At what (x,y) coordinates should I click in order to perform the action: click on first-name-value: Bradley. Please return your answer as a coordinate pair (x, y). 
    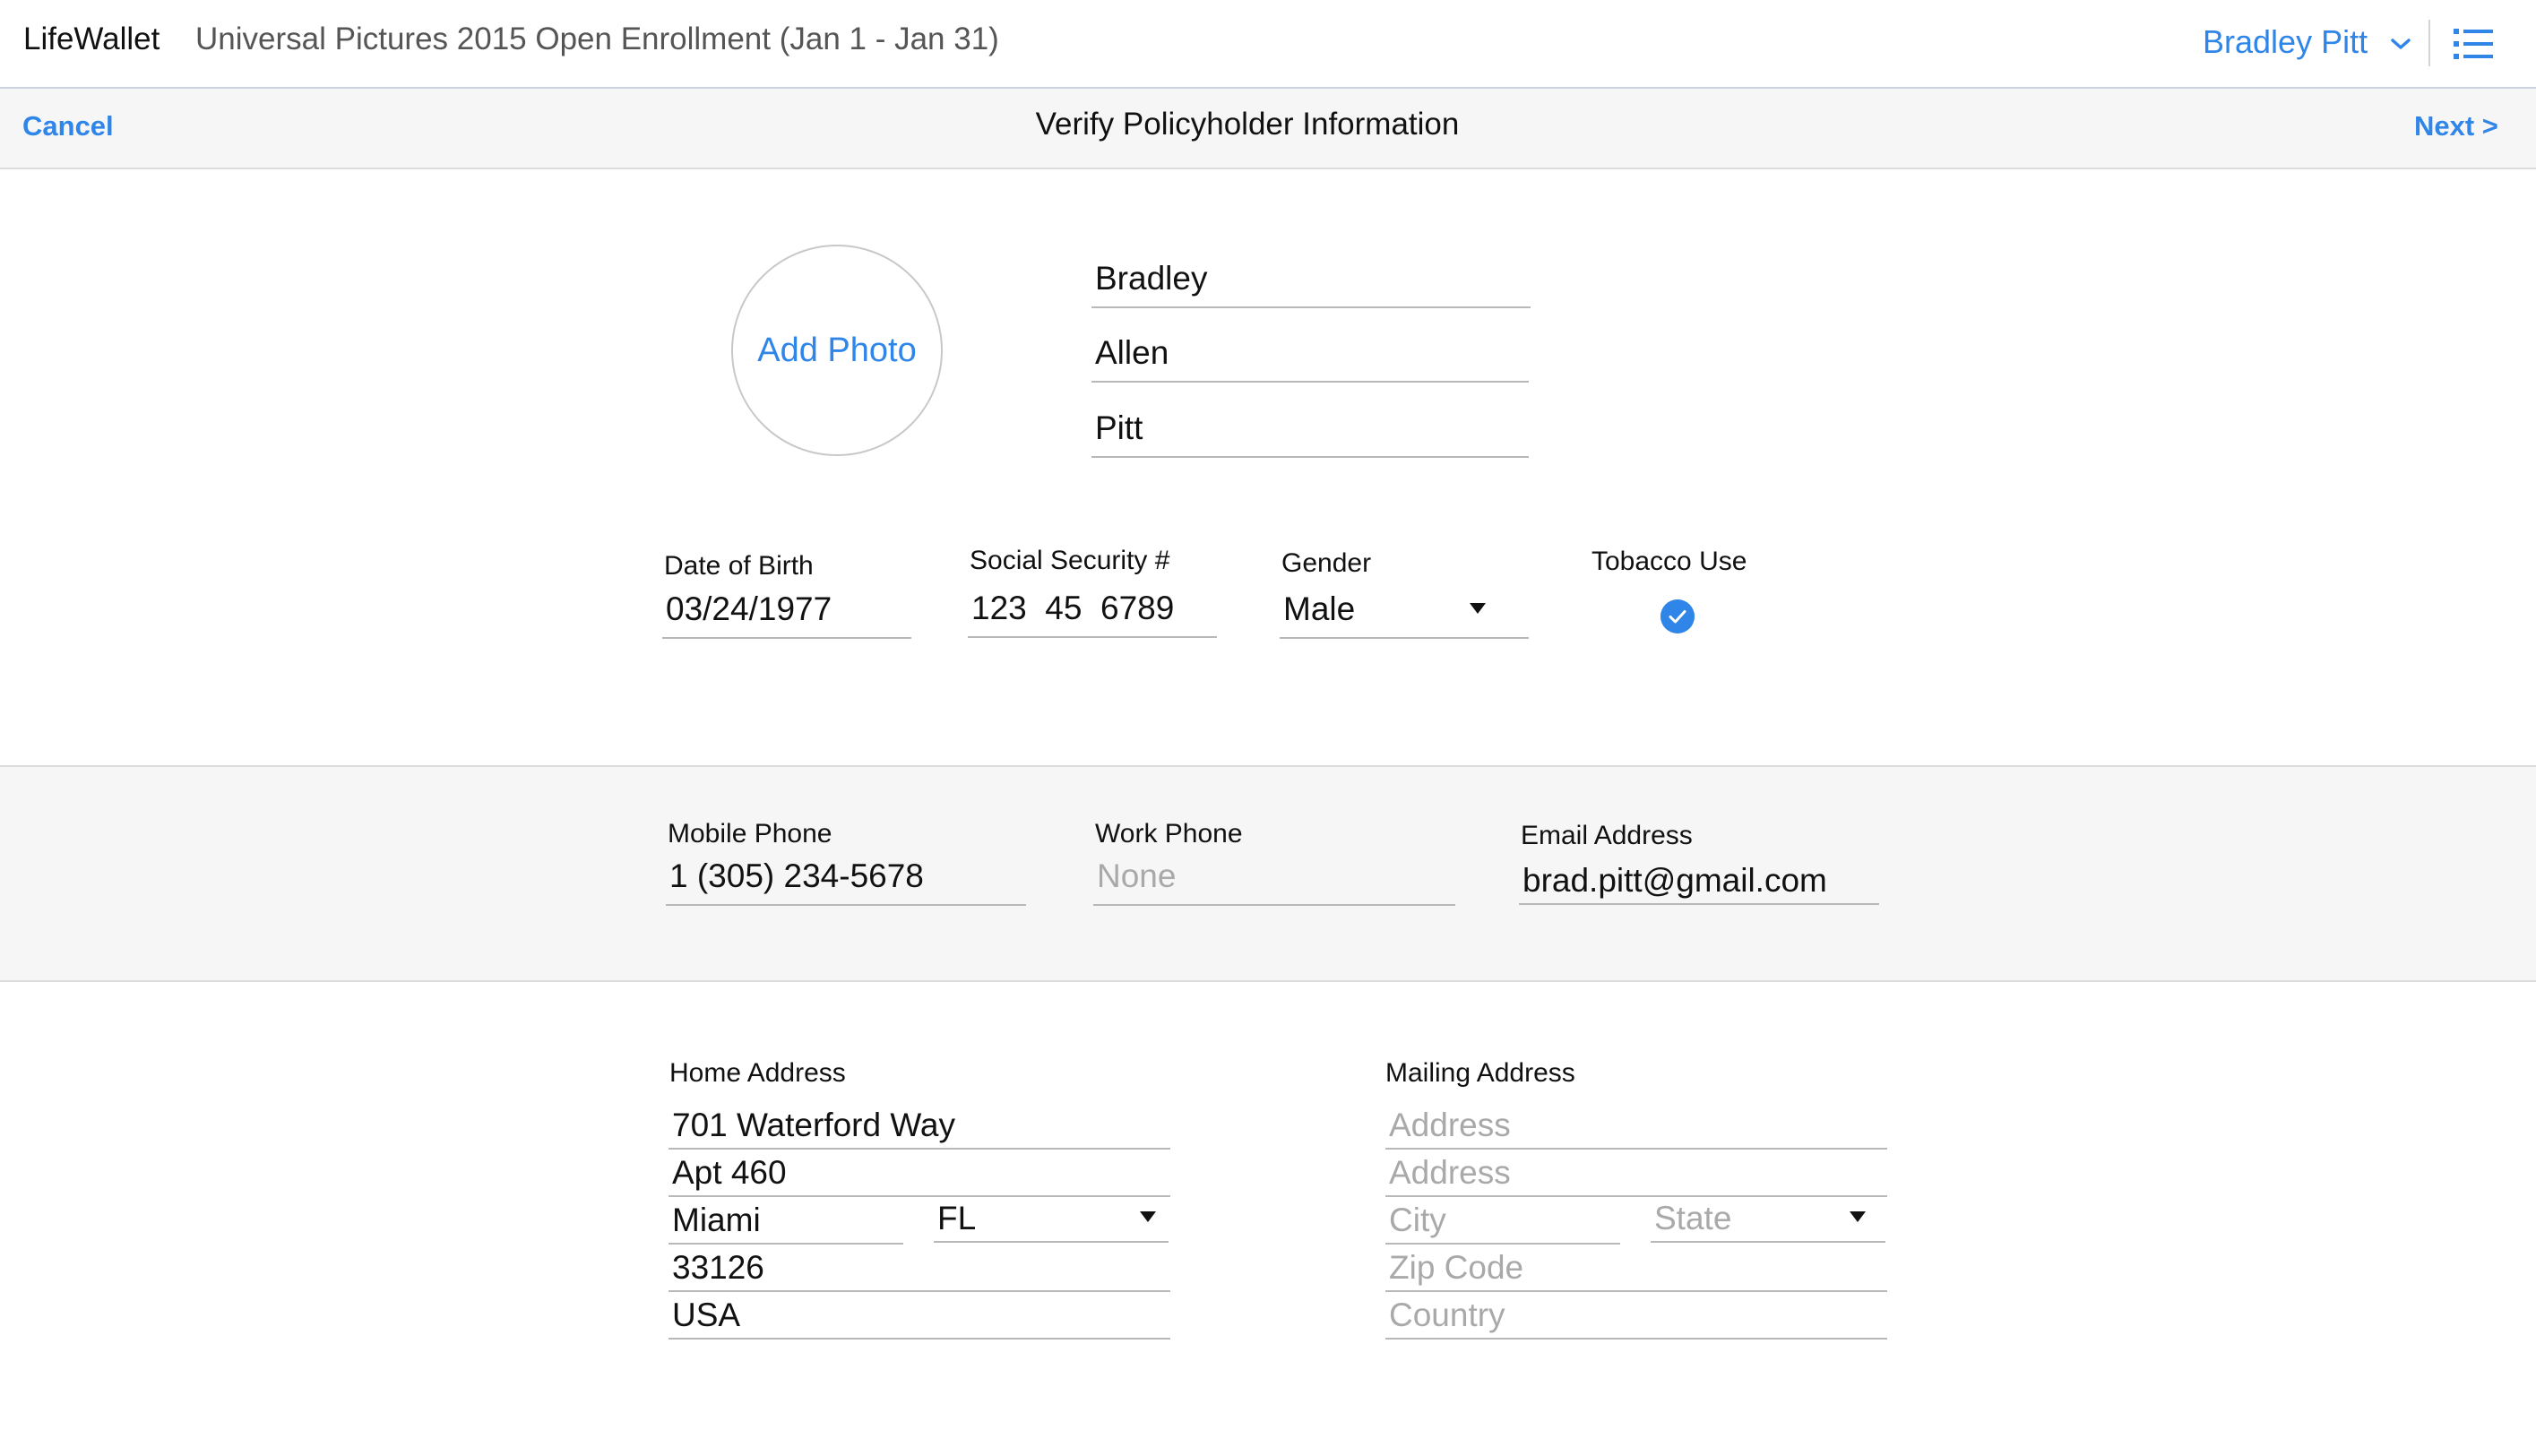
    Looking at the image, I should click on (1151, 279).